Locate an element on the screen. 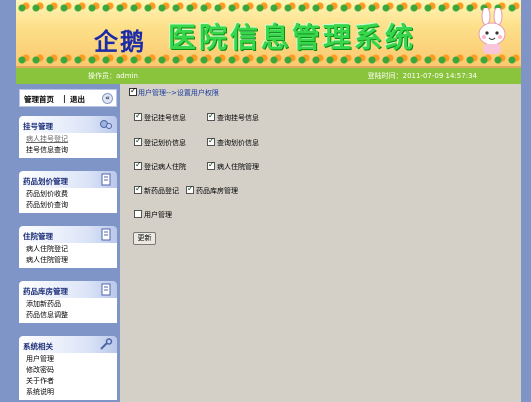 The image size is (531, 402). menu-section-title: 药品划价管理 is located at coordinates (45, 181).